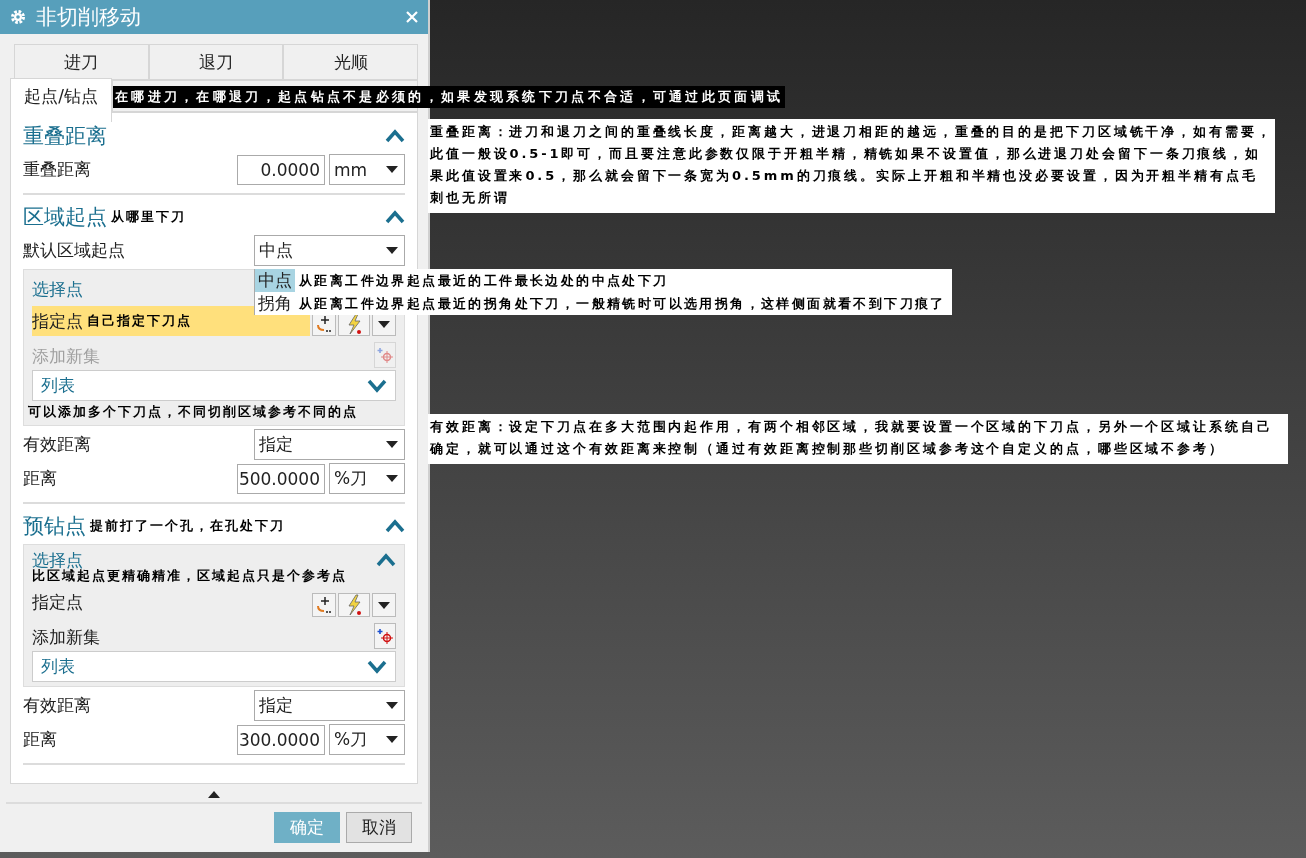  Describe the element at coordinates (281, 478) in the screenshot. I see `number-field: 500.0000` at that location.